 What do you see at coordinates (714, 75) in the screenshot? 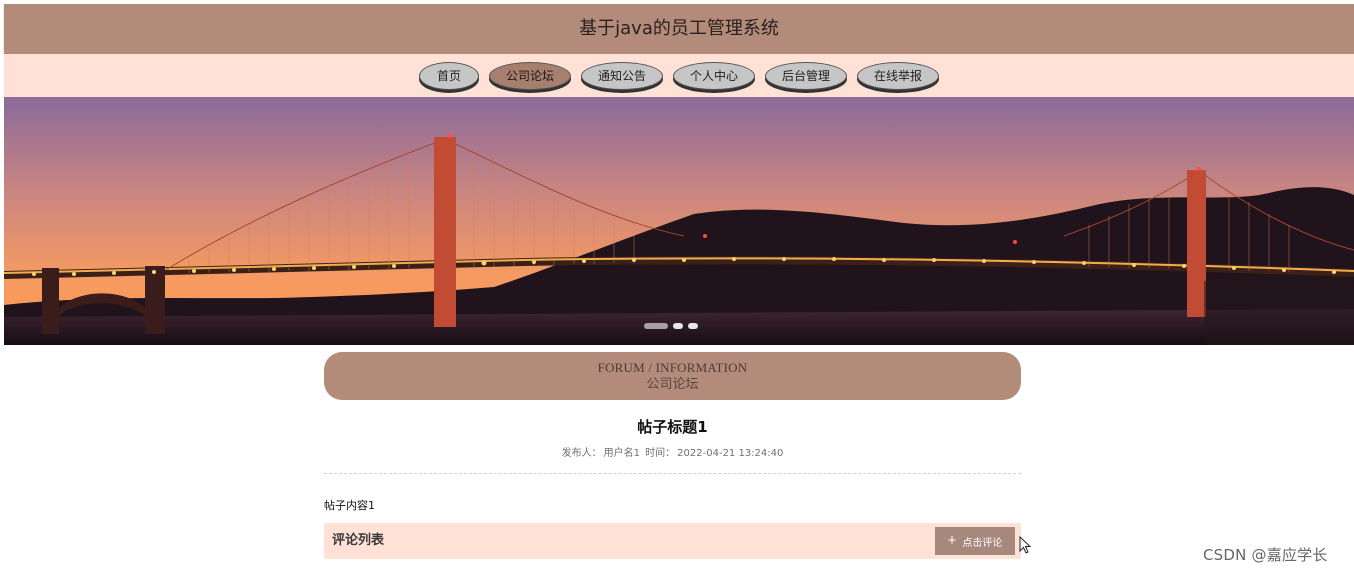
I see `nav-profile-button: 个人中心` at bounding box center [714, 75].